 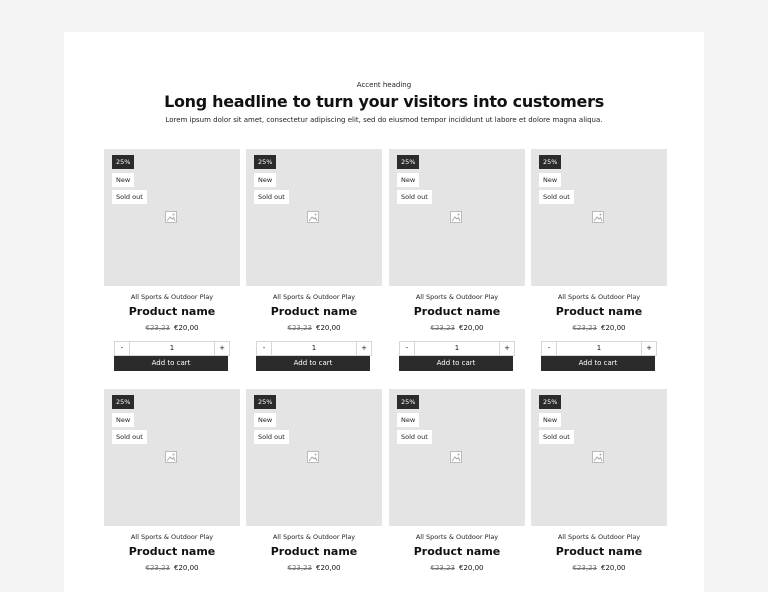 I want to click on accent-heading: Accent heading, so click(x=384, y=85).